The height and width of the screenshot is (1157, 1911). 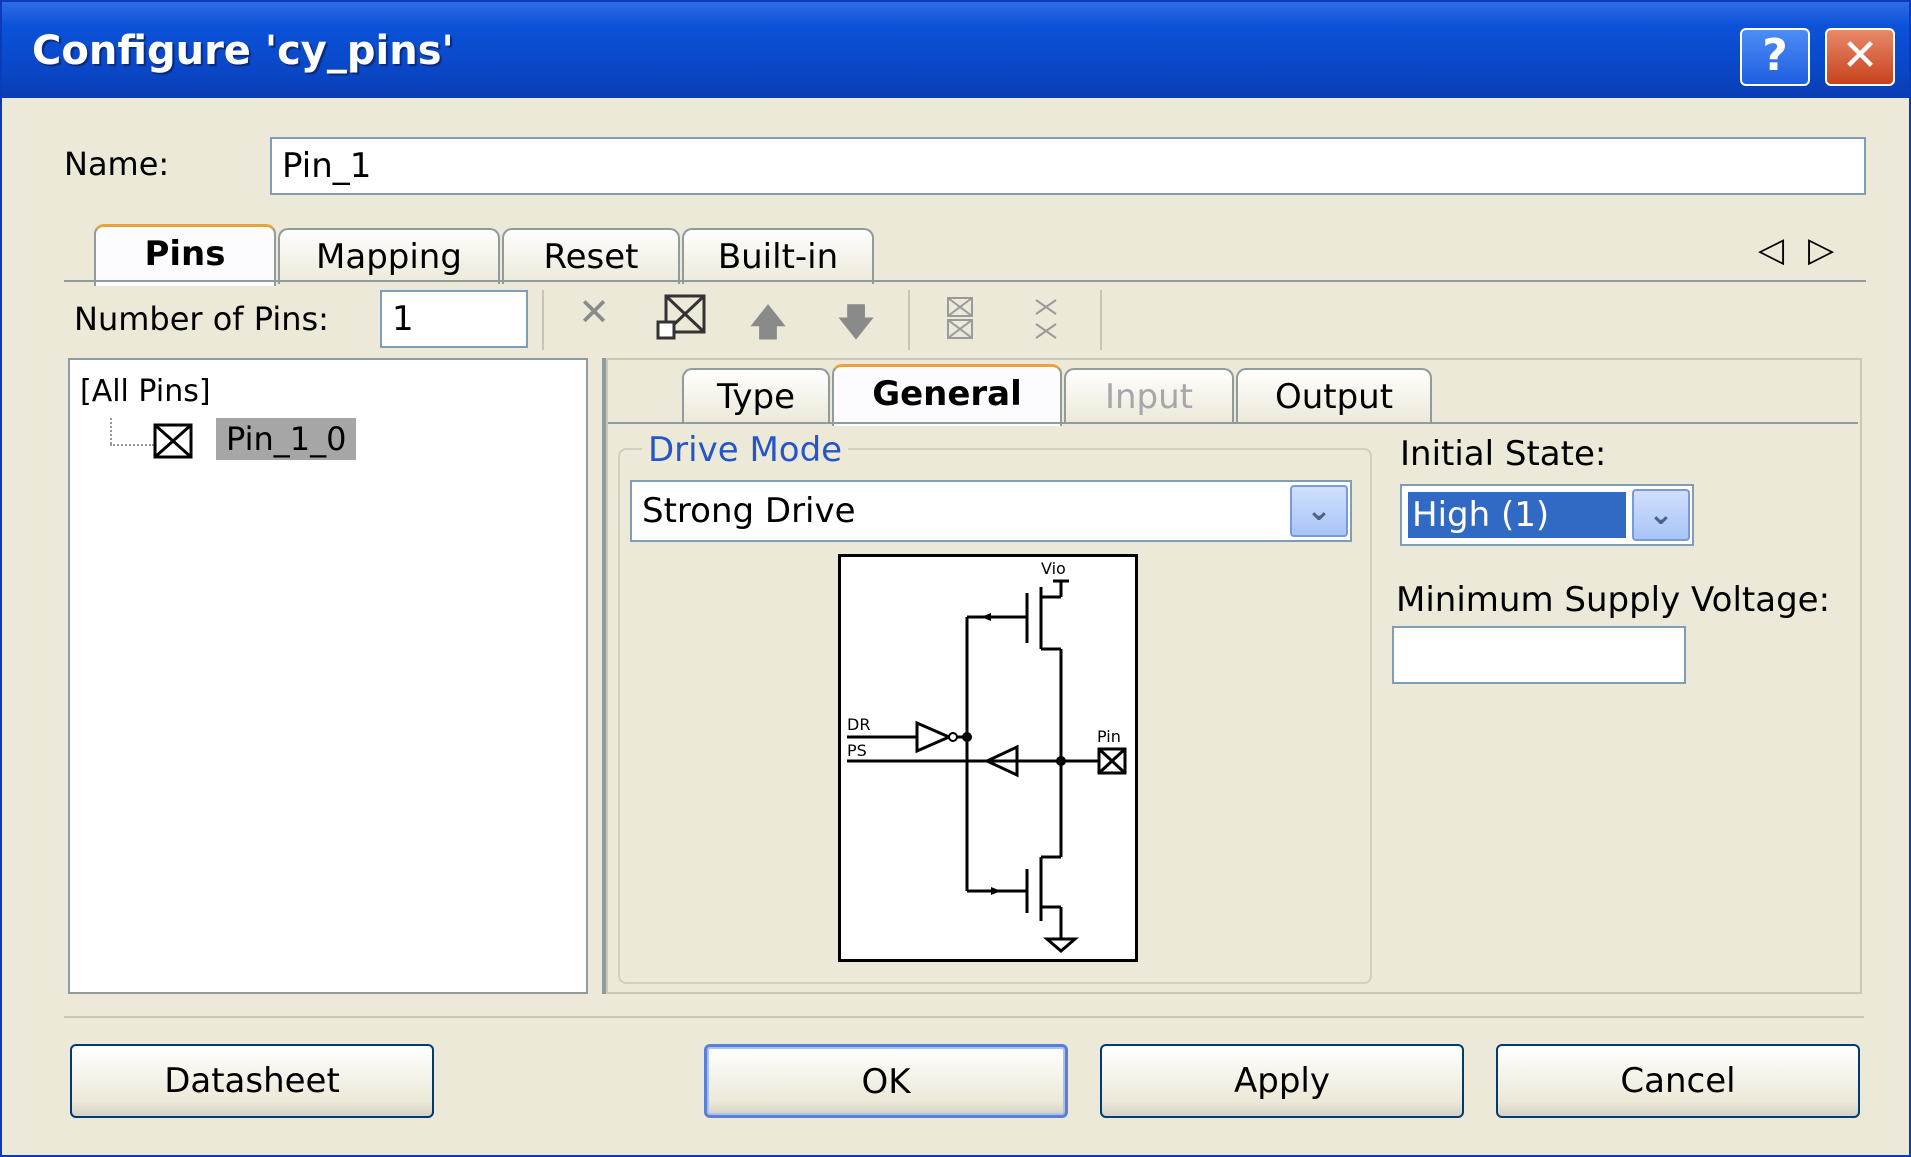 I want to click on tab-general: General, so click(x=947, y=395).